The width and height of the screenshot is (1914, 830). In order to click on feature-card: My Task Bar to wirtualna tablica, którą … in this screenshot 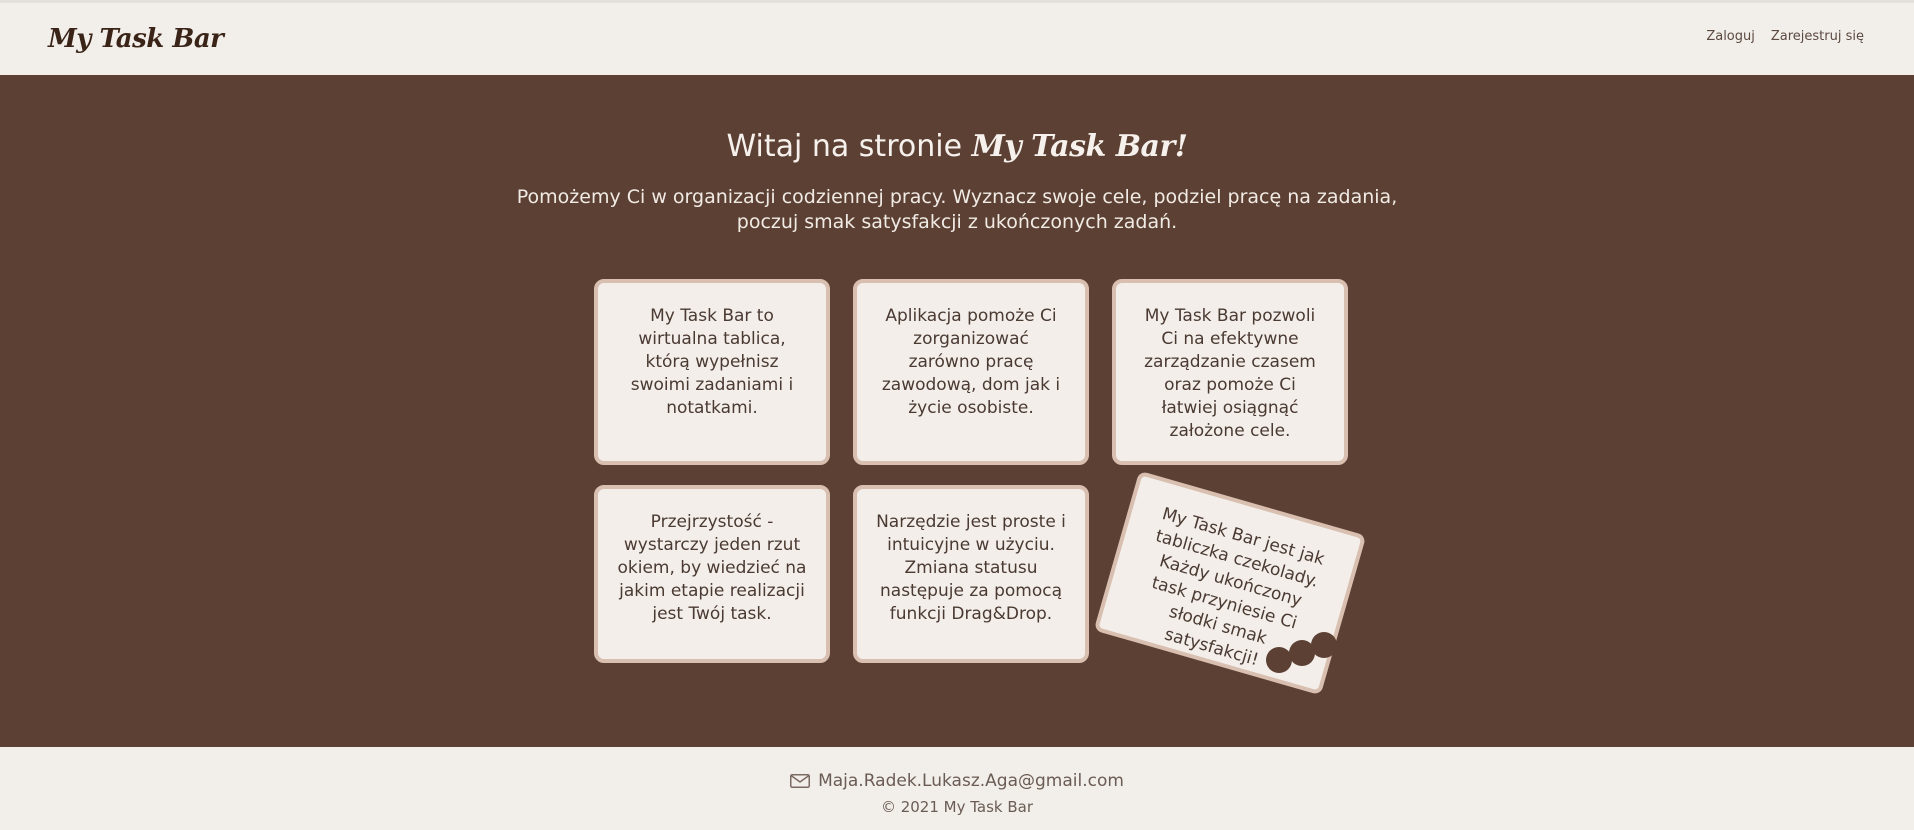, I will do `click(712, 372)`.